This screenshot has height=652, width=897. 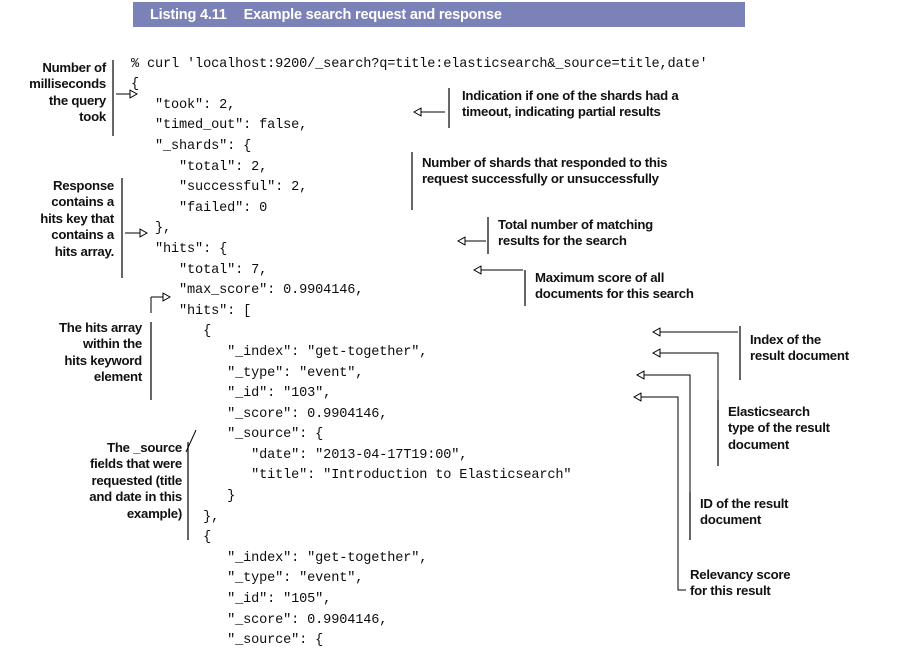 I want to click on annotation-took: Number of milliseconds the query took, so click(x=67, y=92).